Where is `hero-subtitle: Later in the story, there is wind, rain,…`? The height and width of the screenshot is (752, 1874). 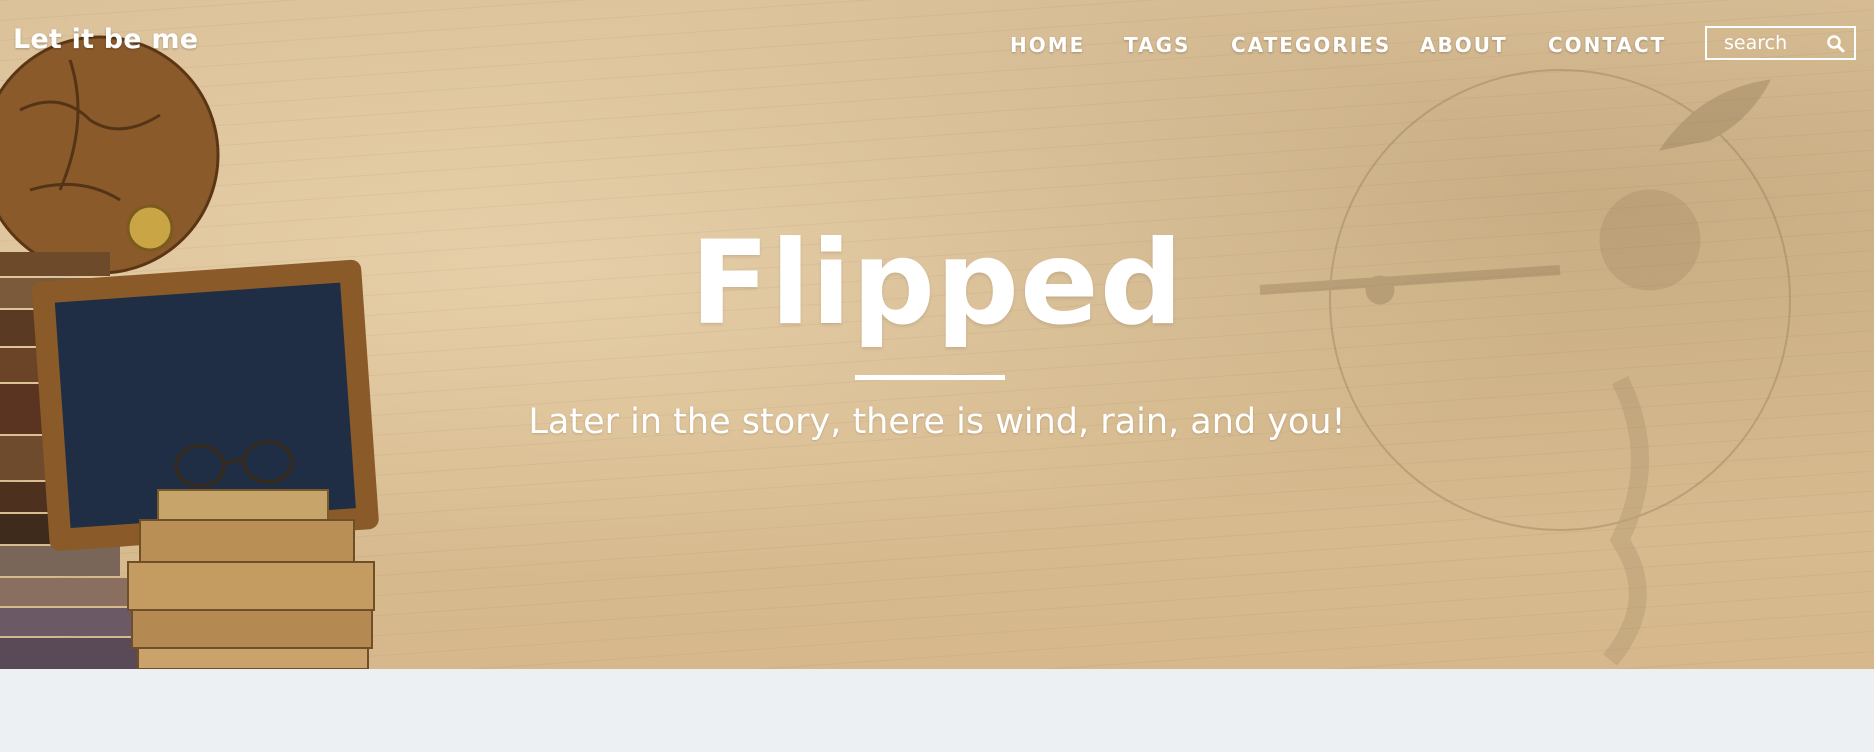
hero-subtitle: Later in the story, there is wind, rain,… is located at coordinates (937, 422).